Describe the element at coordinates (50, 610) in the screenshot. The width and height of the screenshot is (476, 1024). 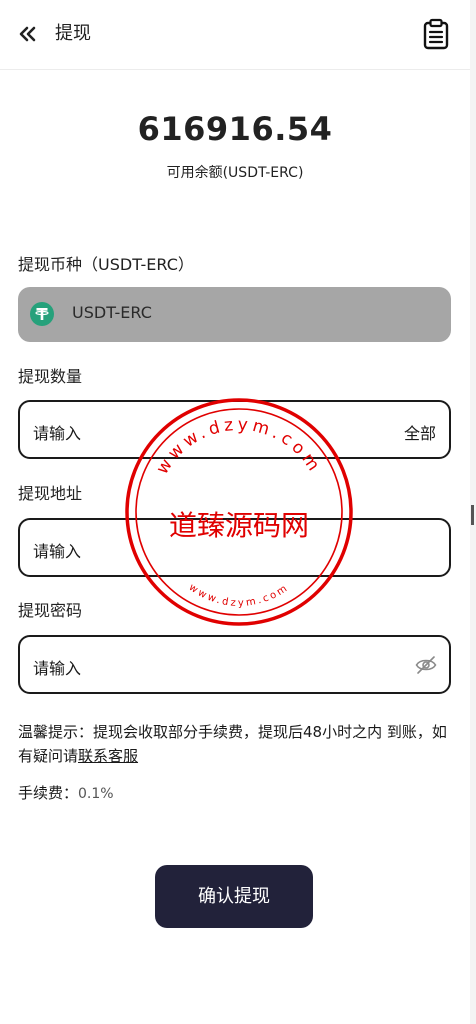
I see `password-label: 提现密码` at that location.